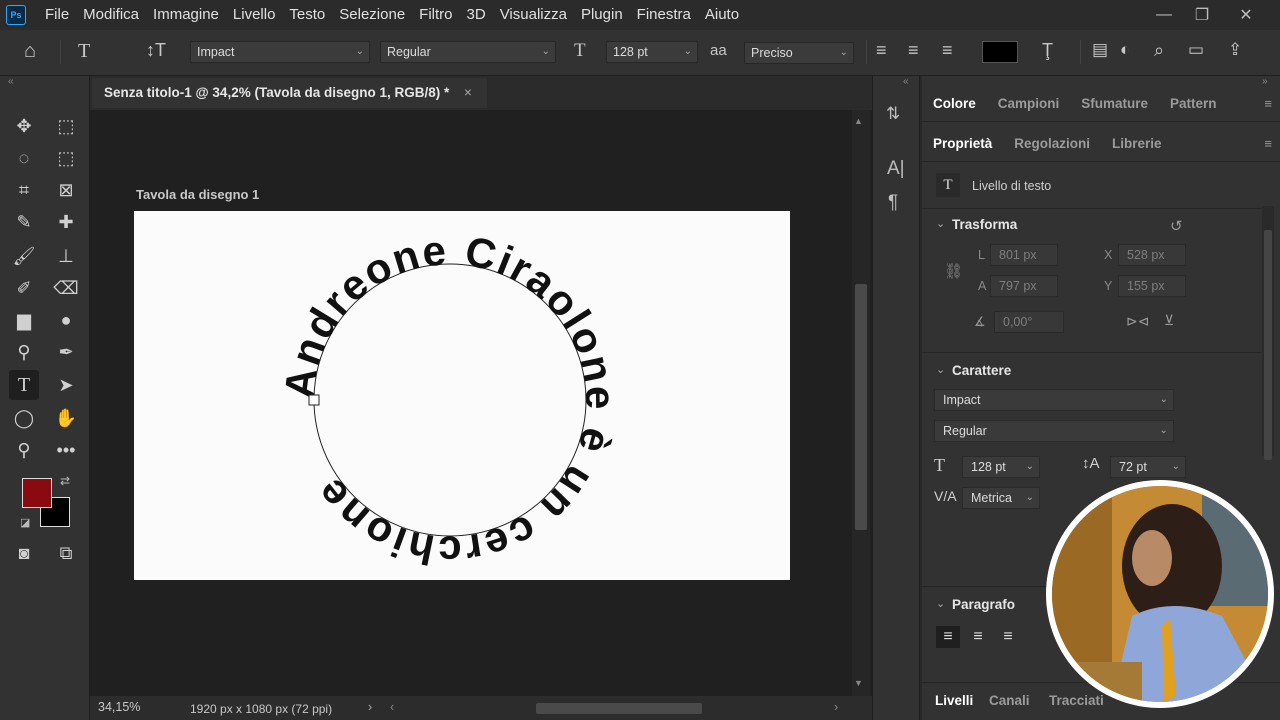 The width and height of the screenshot is (1280, 720). What do you see at coordinates (66, 222) in the screenshot?
I see `healing-brush-icon: ✚` at bounding box center [66, 222].